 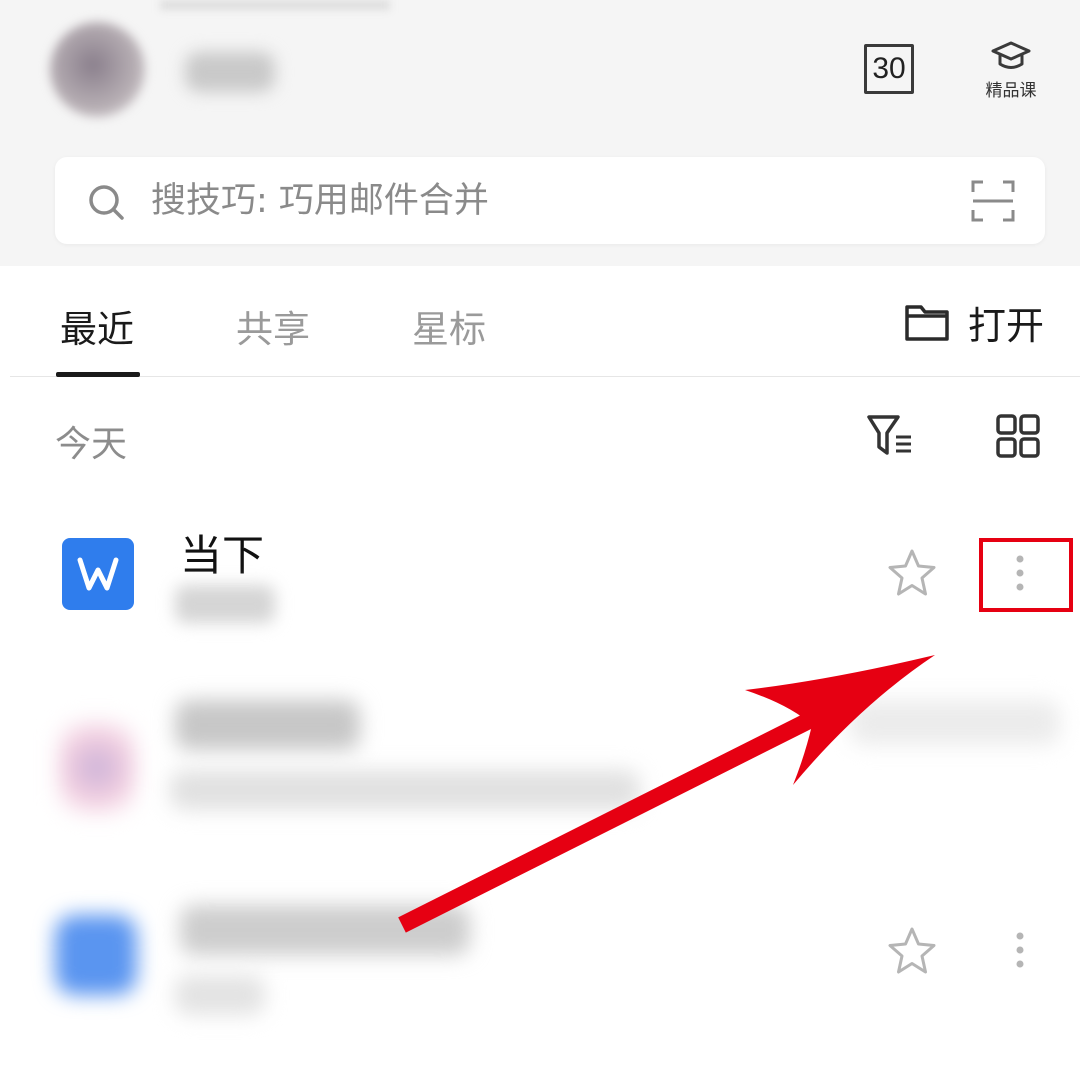 What do you see at coordinates (1018, 436) in the screenshot?
I see `grid-view-icon` at bounding box center [1018, 436].